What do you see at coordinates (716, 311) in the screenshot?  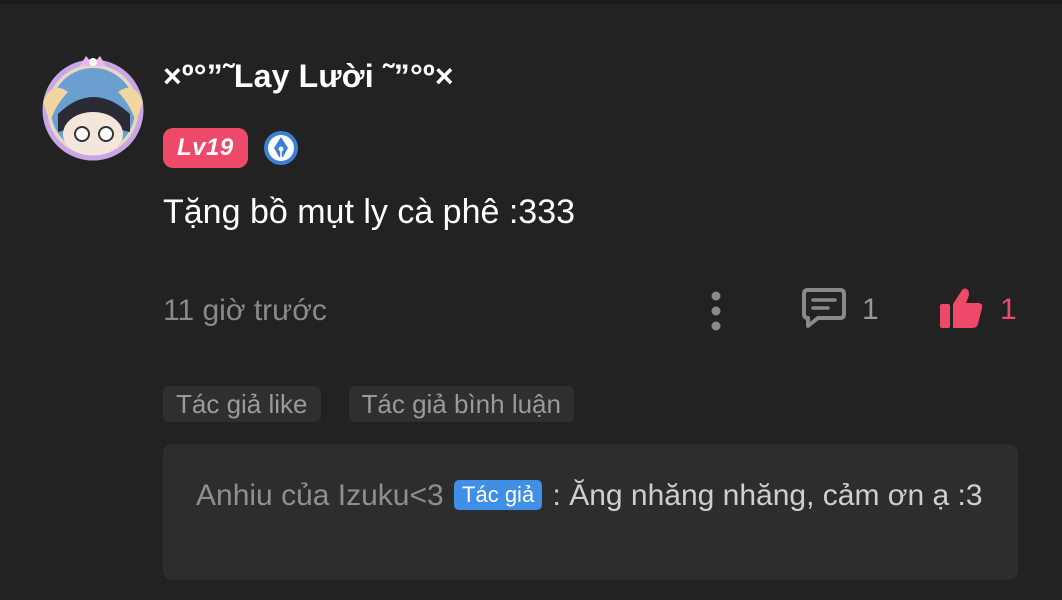 I see `more-vertical-icon` at bounding box center [716, 311].